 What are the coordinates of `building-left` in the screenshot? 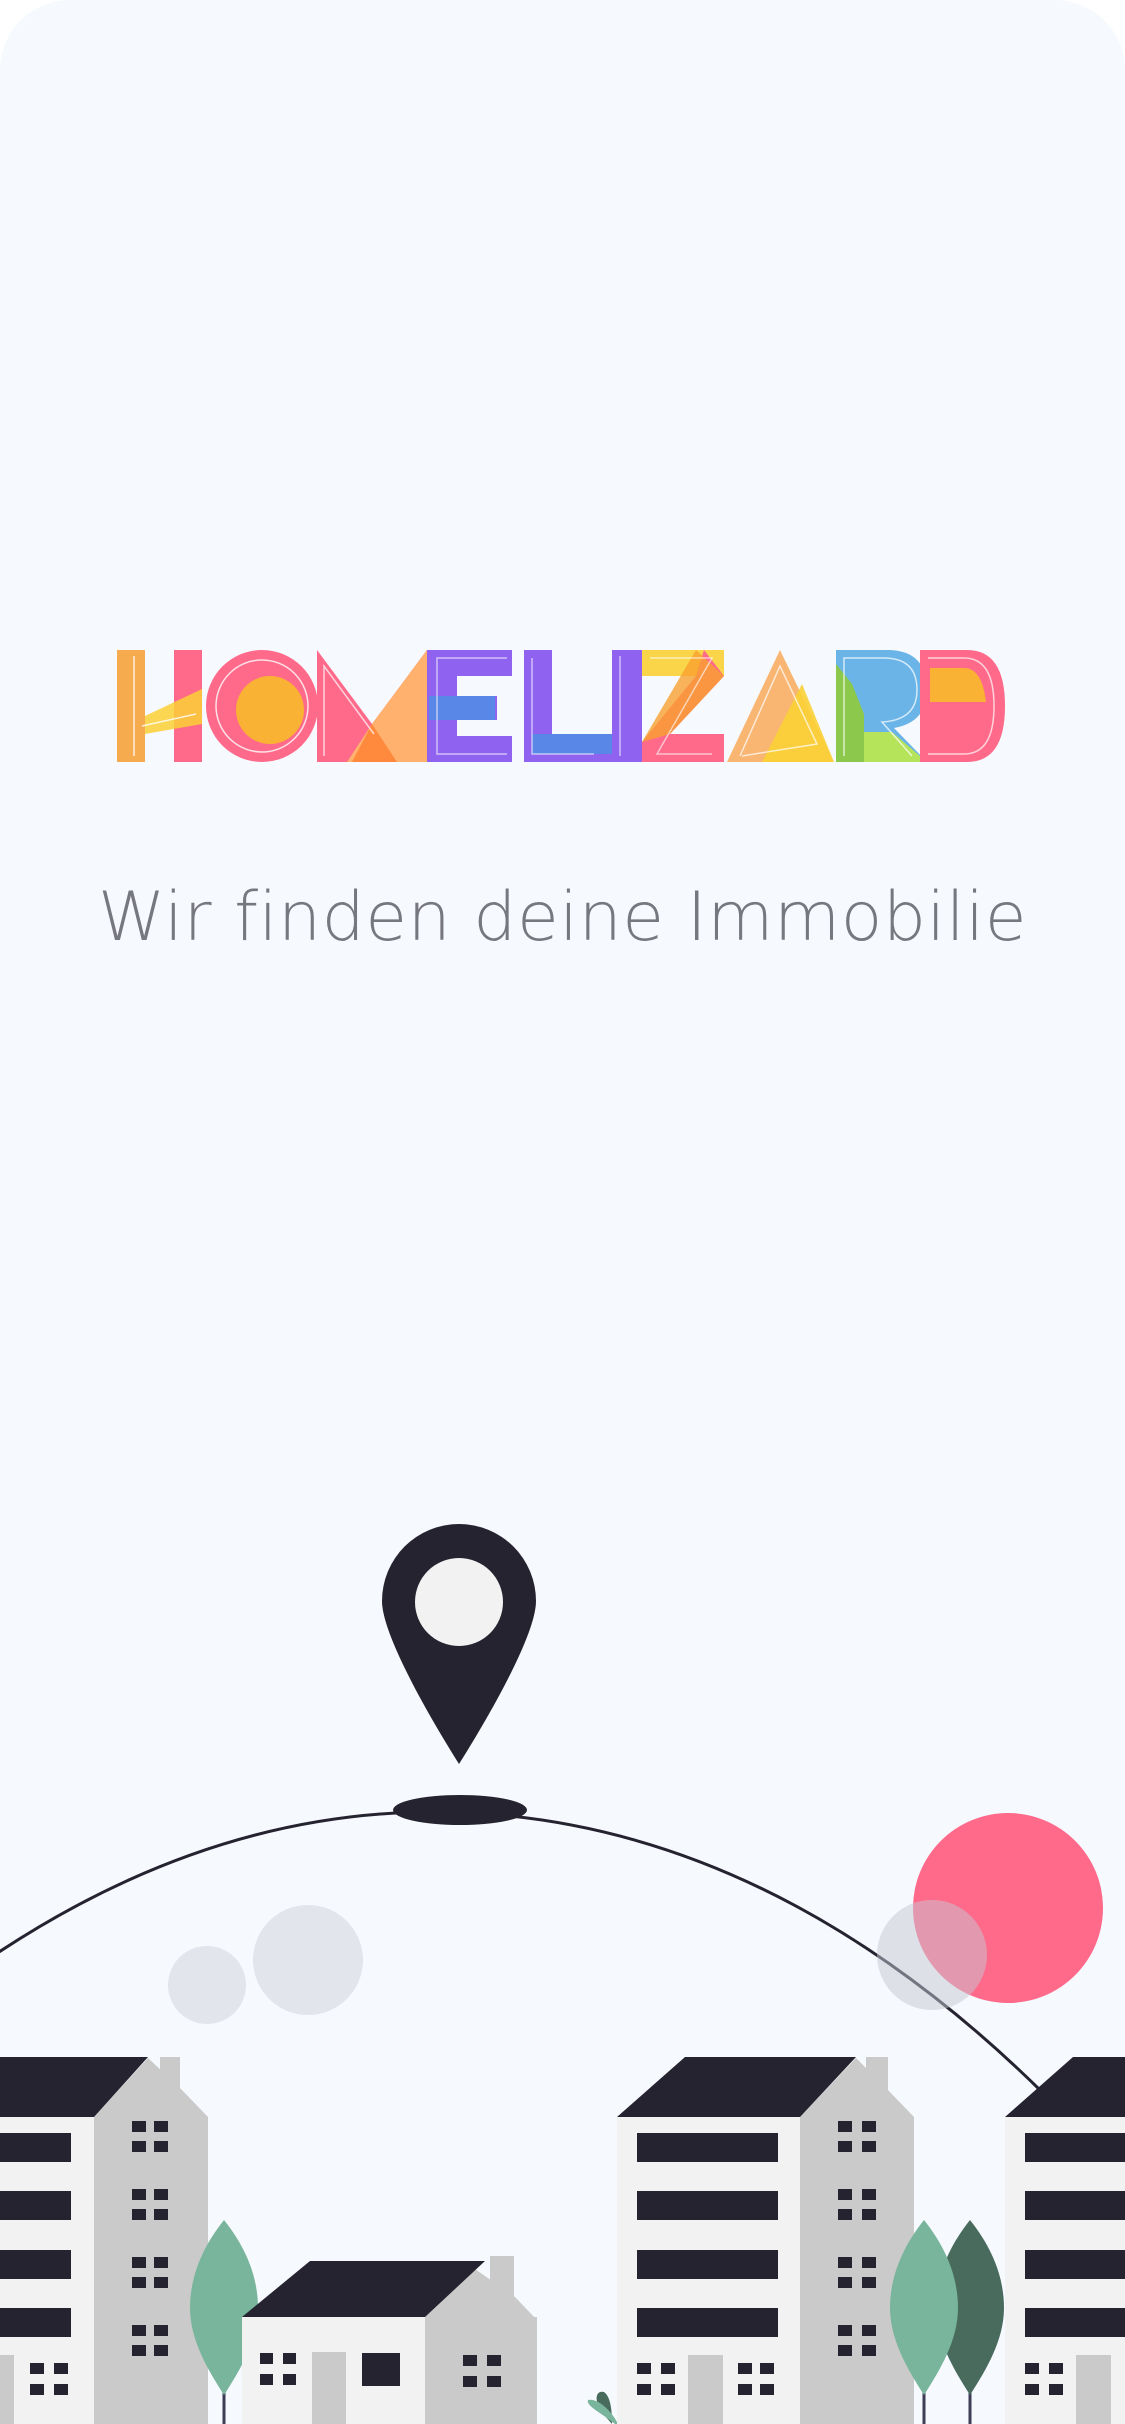 It's located at (104, 2240).